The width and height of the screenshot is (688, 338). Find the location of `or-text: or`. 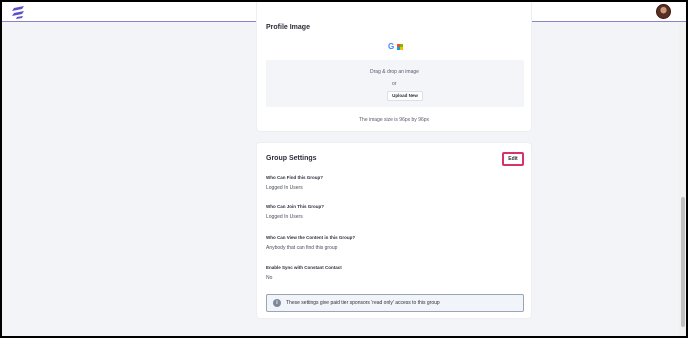

or-text: or is located at coordinates (394, 84).